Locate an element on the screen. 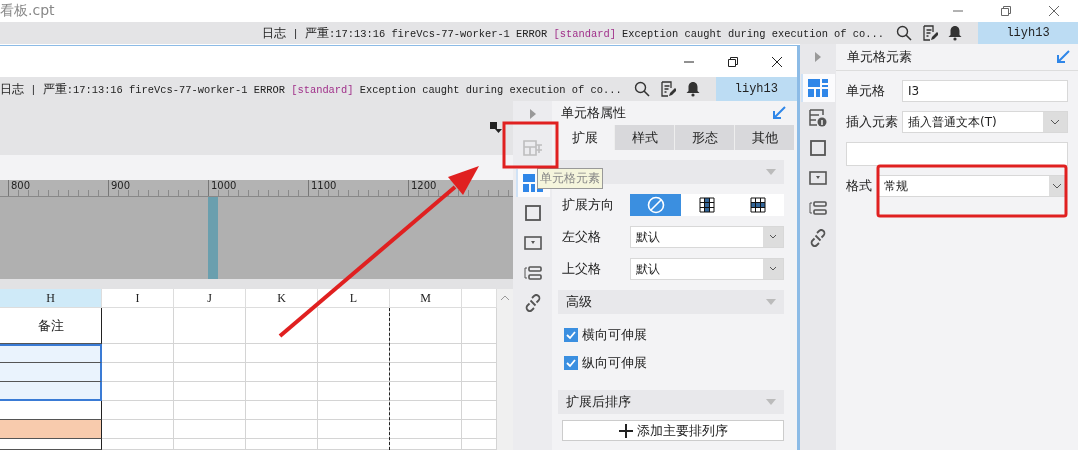 This screenshot has height=450, width=1078. field-label: 单元格 is located at coordinates (866, 91).